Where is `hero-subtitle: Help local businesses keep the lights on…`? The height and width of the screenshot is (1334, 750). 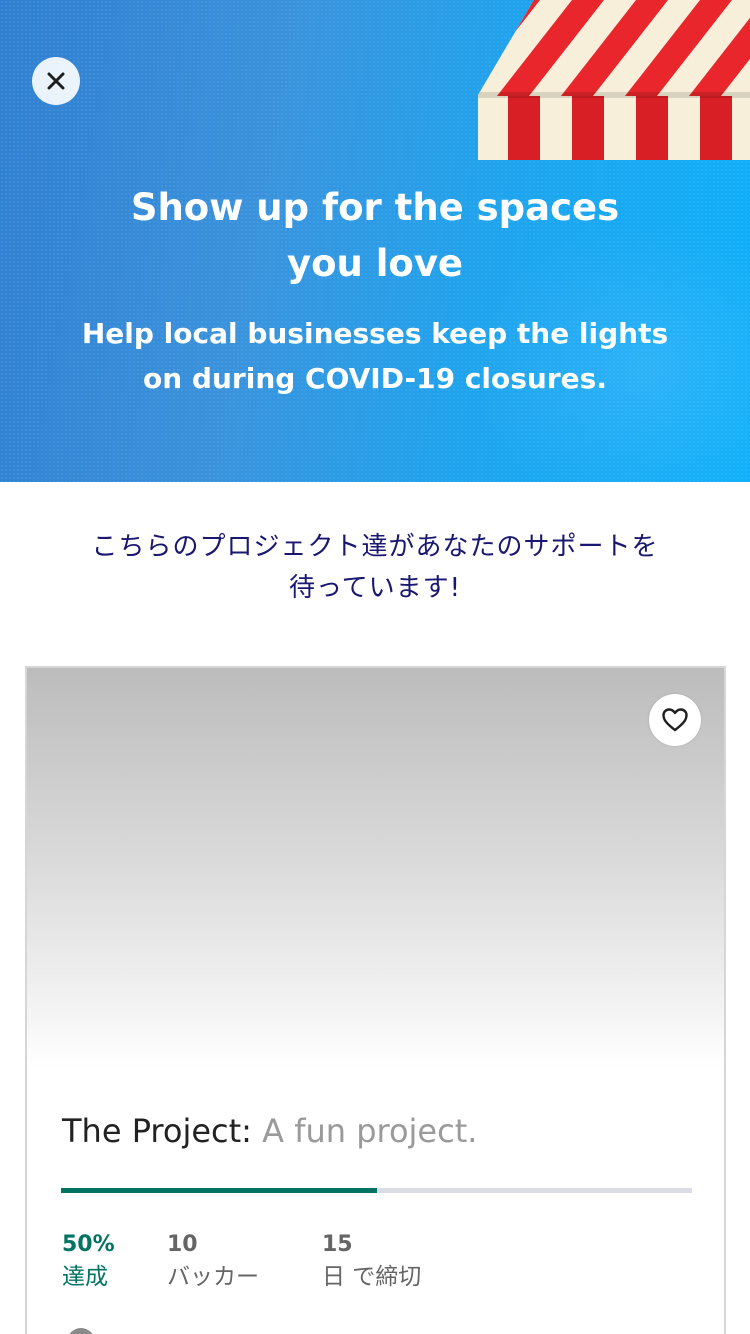 hero-subtitle: Help local businesses keep the lights on… is located at coordinates (375, 356).